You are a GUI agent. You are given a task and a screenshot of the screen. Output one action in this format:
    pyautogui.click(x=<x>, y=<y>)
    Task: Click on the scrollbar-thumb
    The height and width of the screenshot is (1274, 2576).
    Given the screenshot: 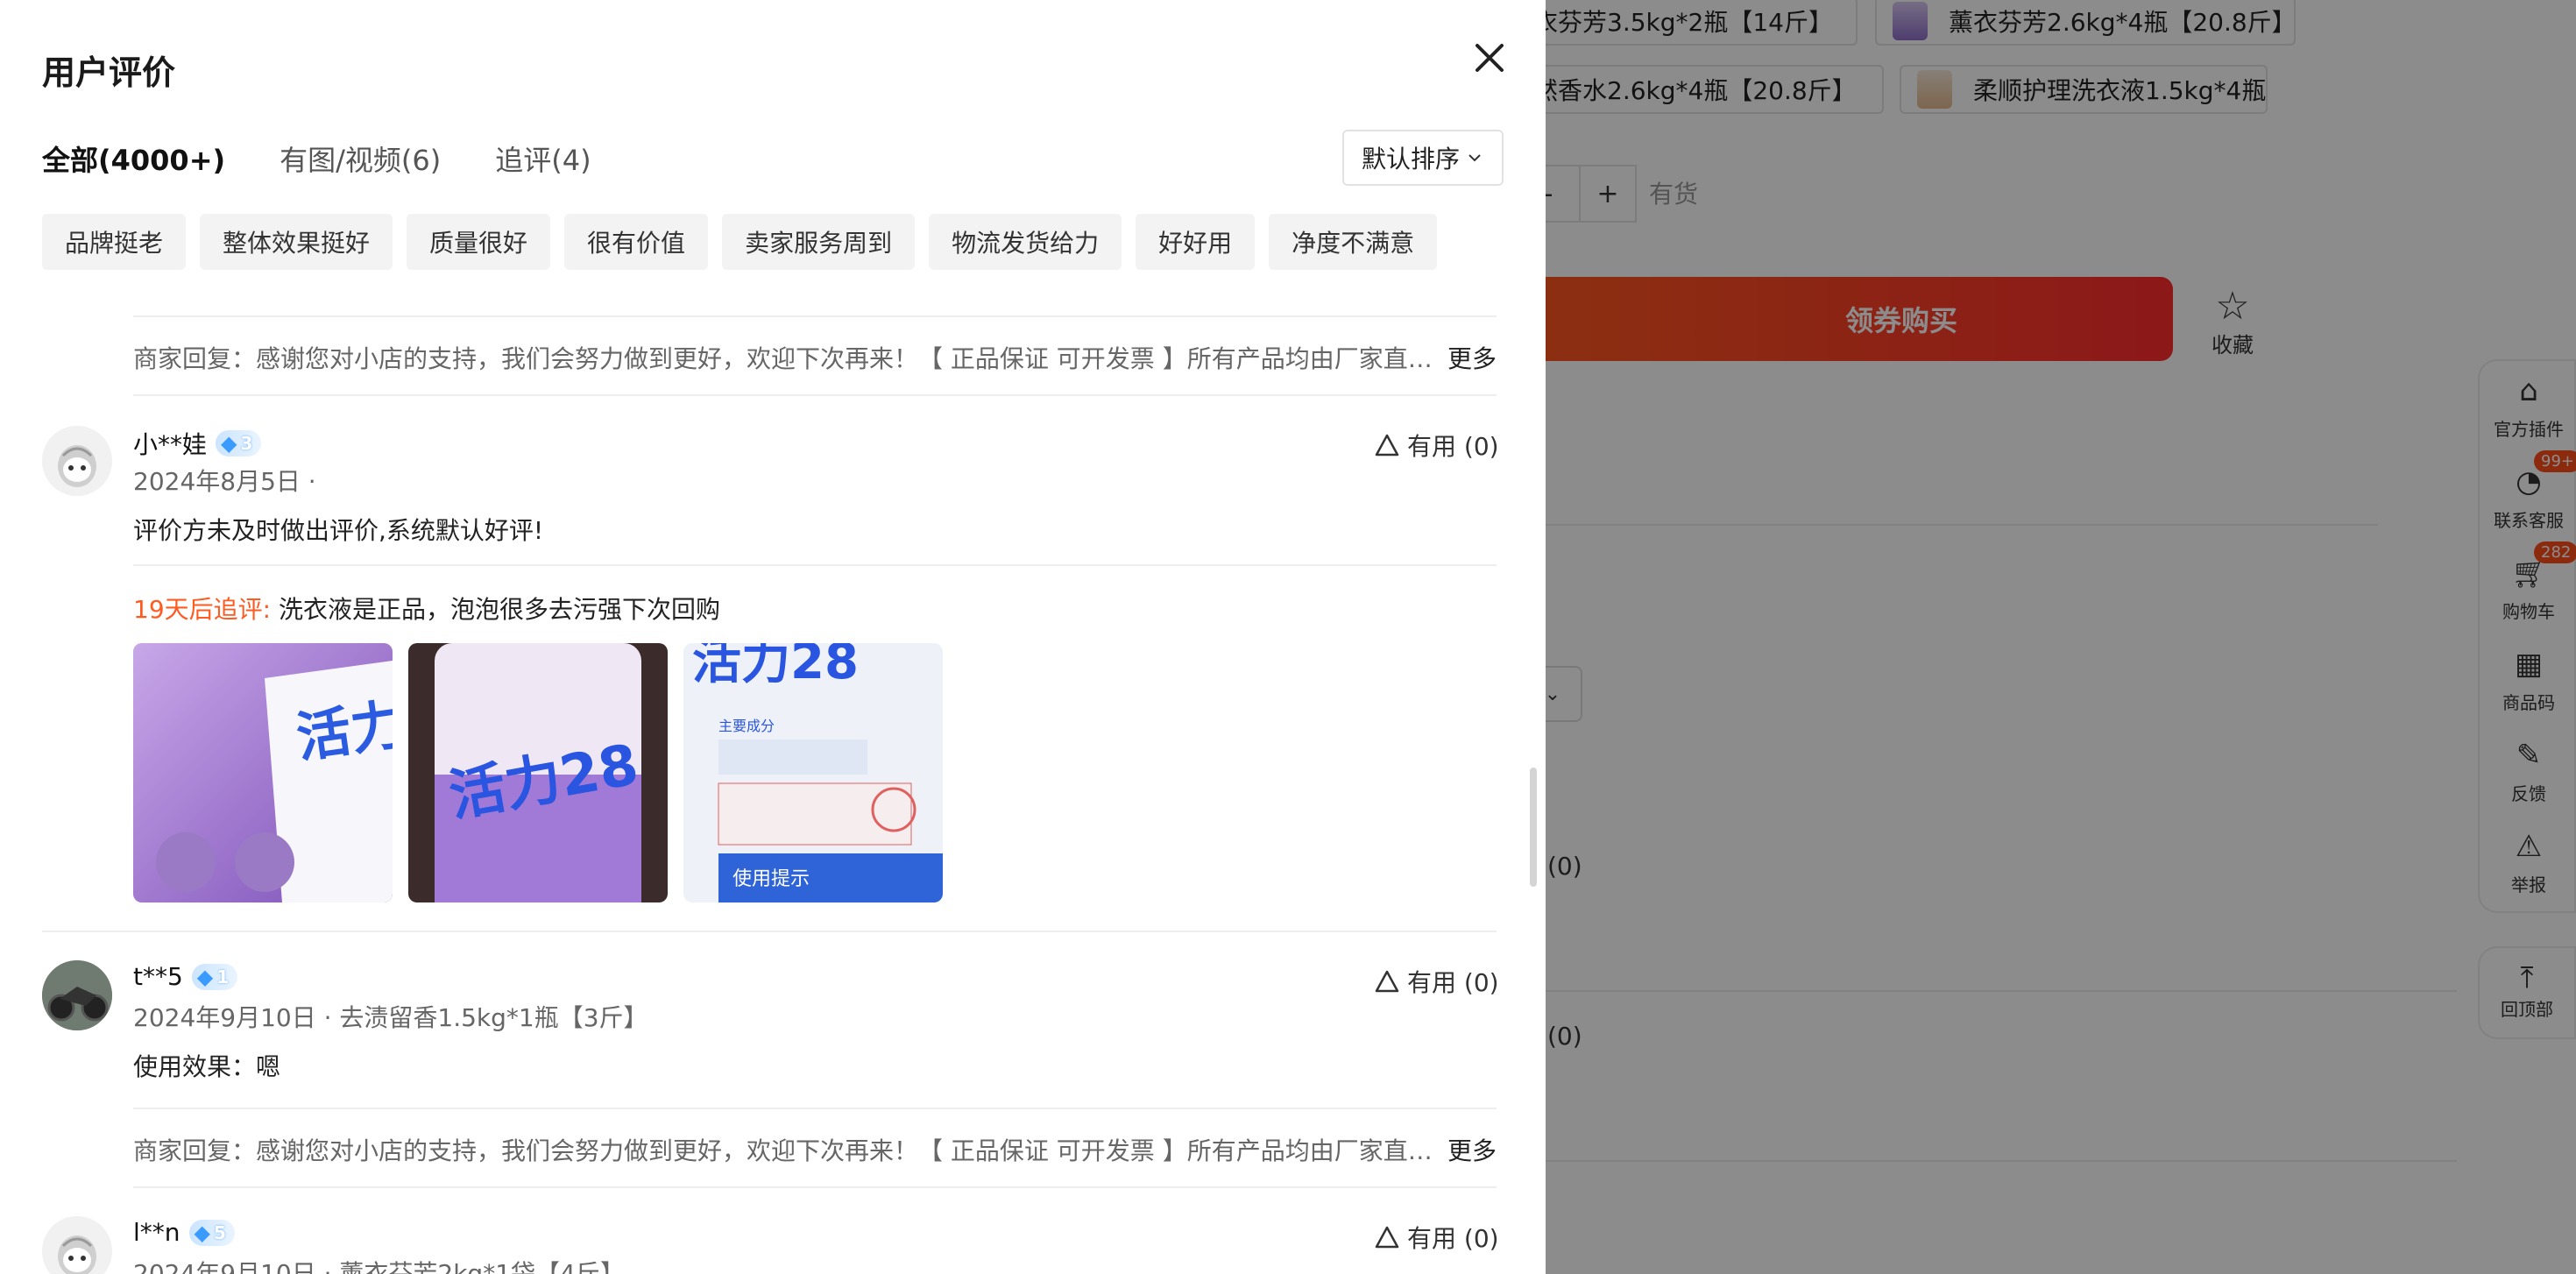 What is the action you would take?
    pyautogui.click(x=1533, y=827)
    